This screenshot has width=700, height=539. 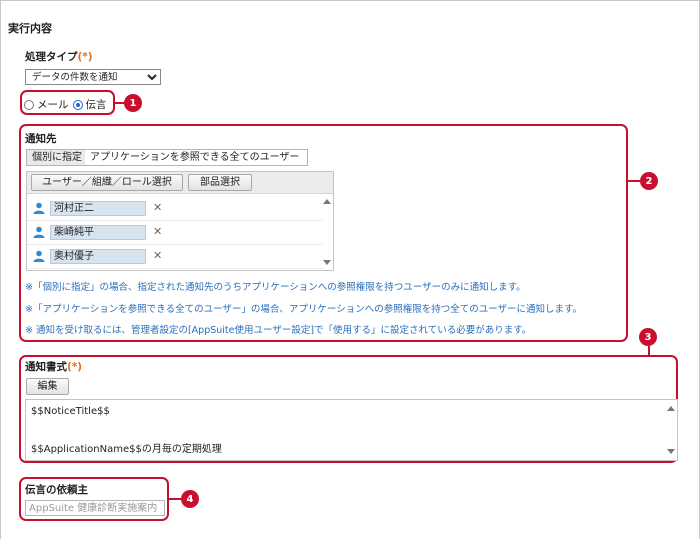 What do you see at coordinates (98, 208) in the screenshot?
I see `recipient-name: 河村正二` at bounding box center [98, 208].